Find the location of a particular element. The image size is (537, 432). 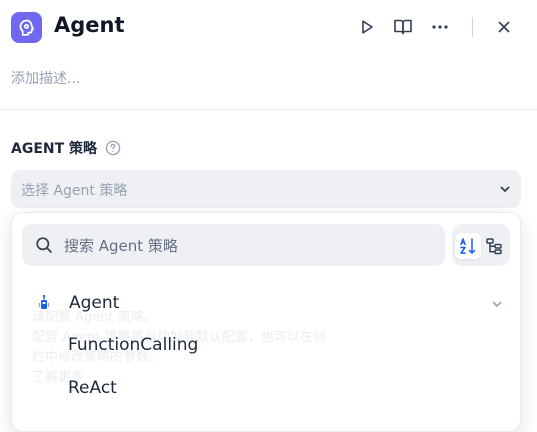

strategy-item-label: Agent is located at coordinates (94, 303).